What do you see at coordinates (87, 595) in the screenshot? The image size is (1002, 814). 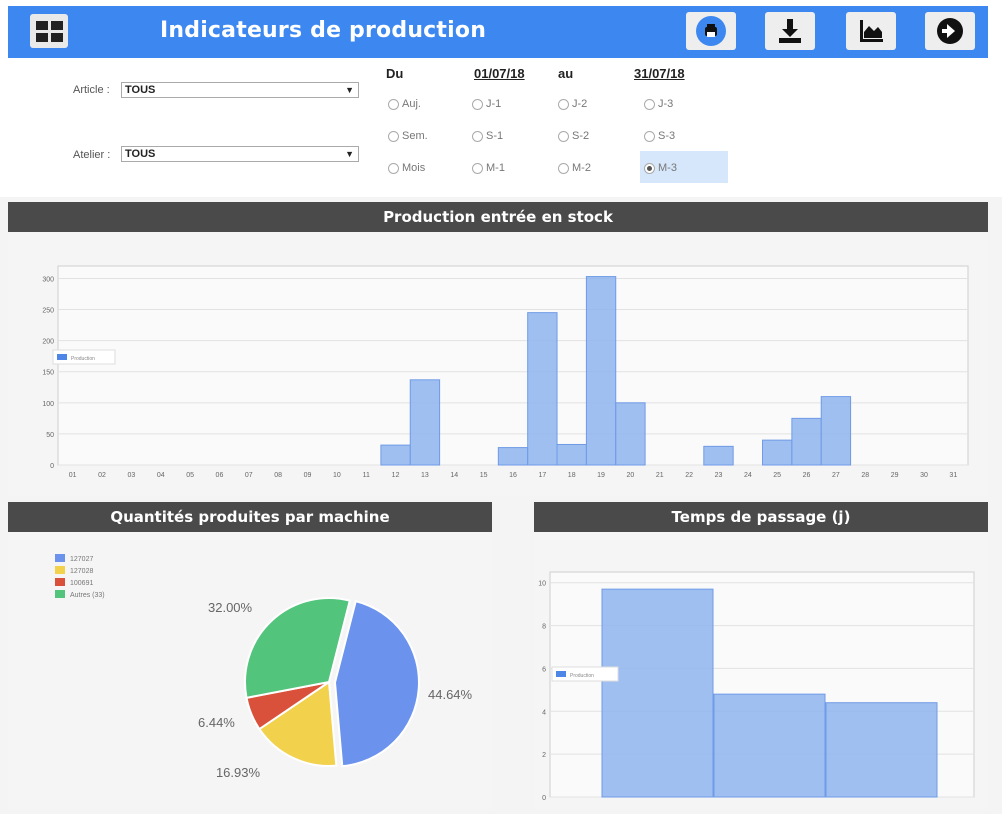 I see `legend-label: Autres (33)` at bounding box center [87, 595].